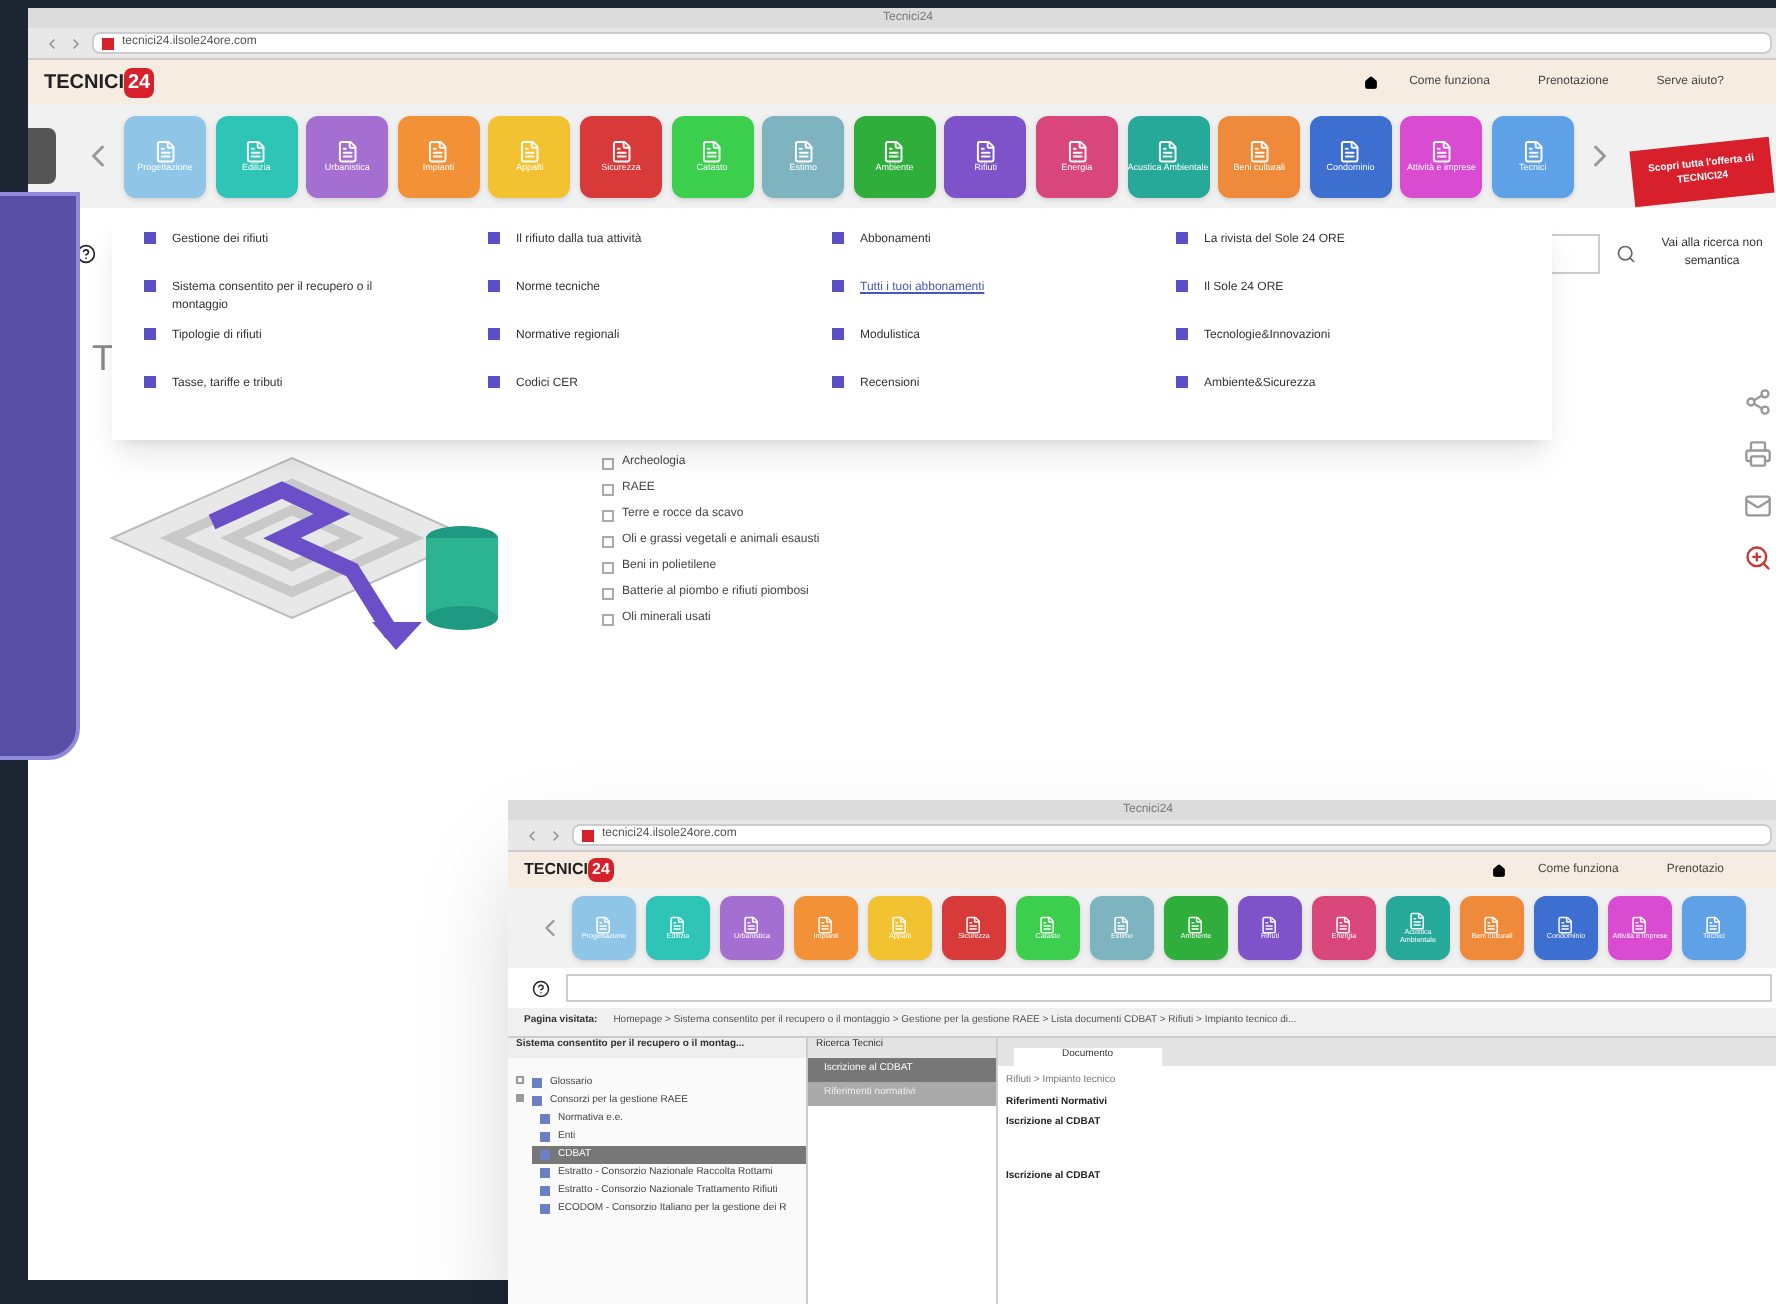 Image resolution: width=1776 pixels, height=1304 pixels. What do you see at coordinates (1758, 558) in the screenshot?
I see `zoom-icon` at bounding box center [1758, 558].